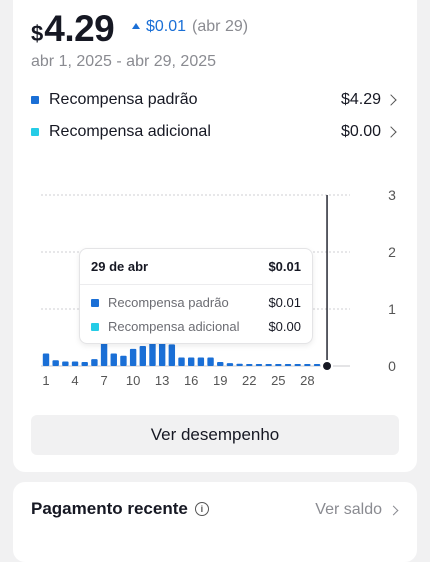 This screenshot has width=430, height=562. I want to click on ver-saldo-link: Ver saldo, so click(357, 510).